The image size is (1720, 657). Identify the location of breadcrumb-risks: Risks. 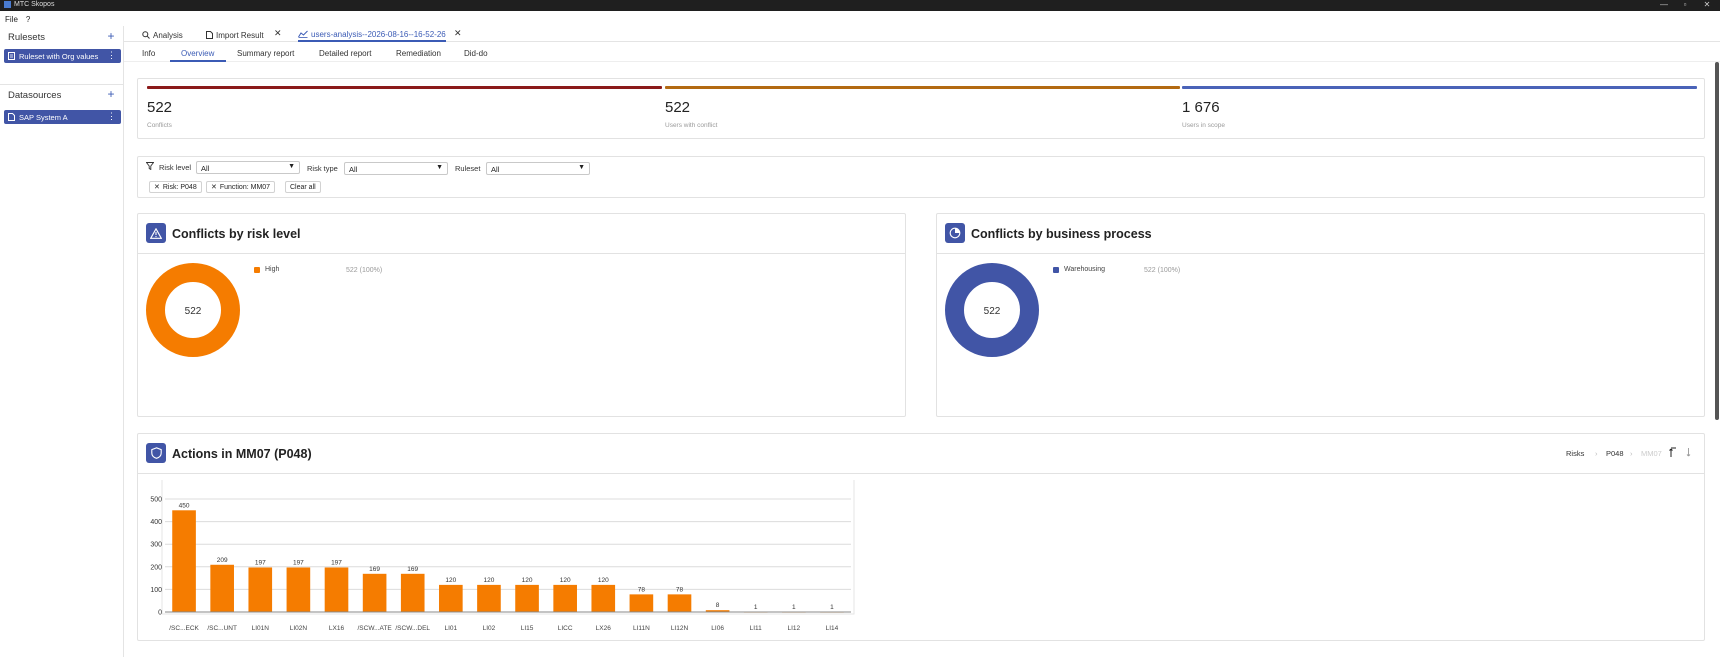
(1575, 453).